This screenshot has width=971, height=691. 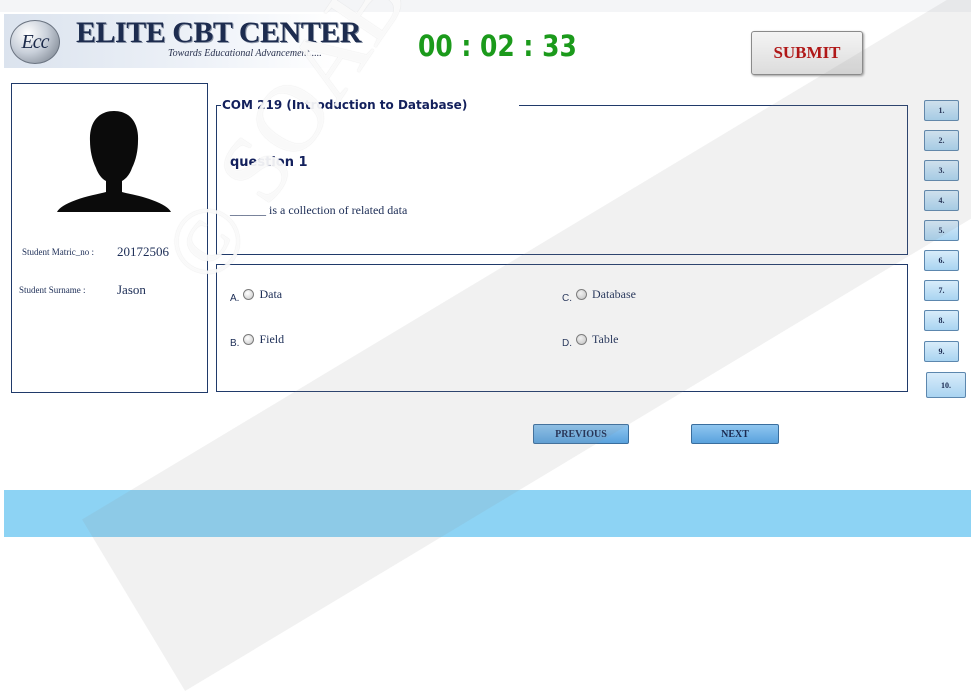 I want to click on logo-icon: Ecc, so click(x=35, y=42).